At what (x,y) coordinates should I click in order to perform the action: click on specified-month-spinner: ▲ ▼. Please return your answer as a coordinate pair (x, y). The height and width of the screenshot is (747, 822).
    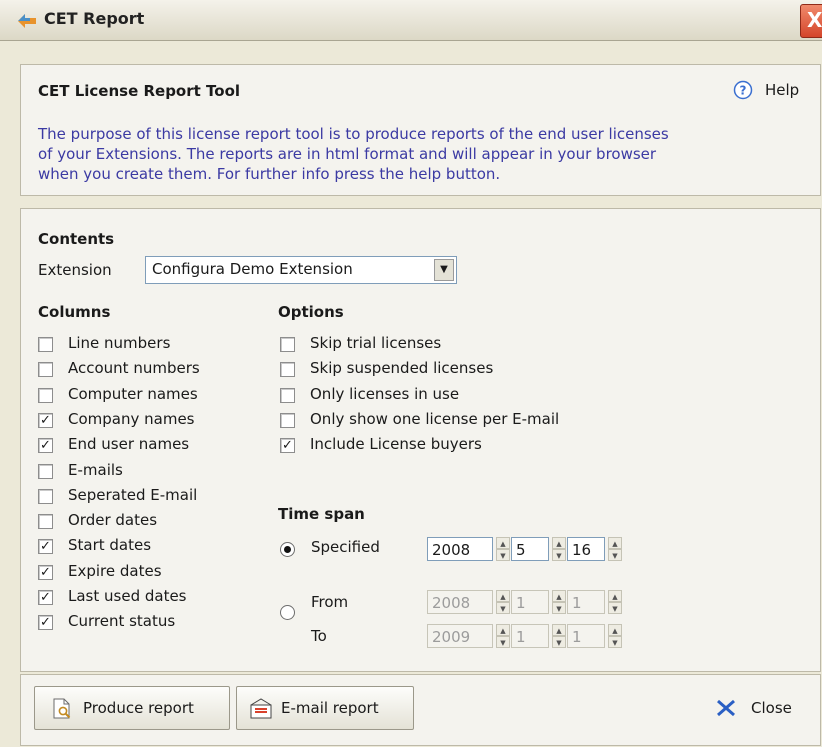
    Looking at the image, I should click on (559, 549).